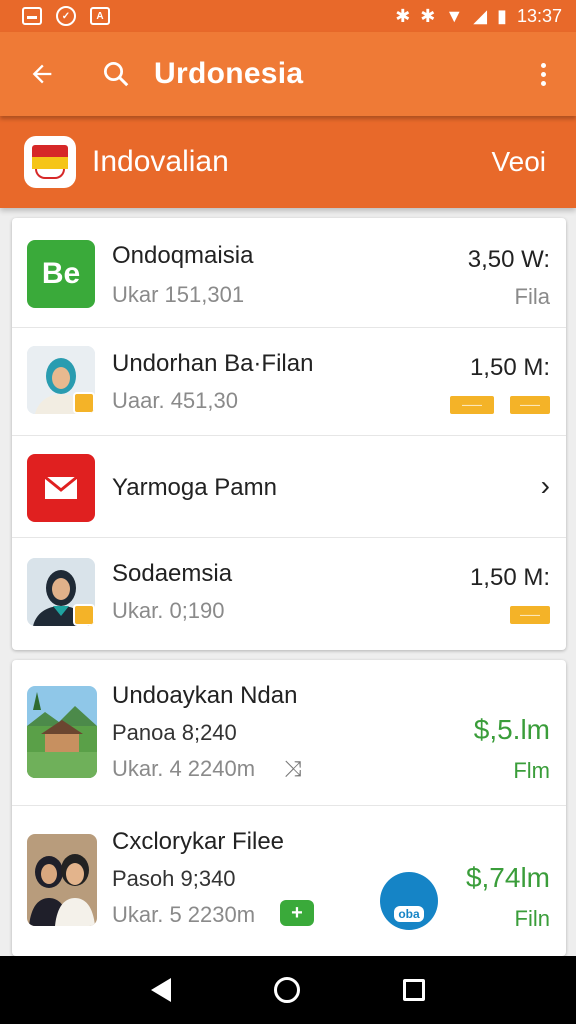 Image resolution: width=576 pixels, height=1024 pixels. What do you see at coordinates (289, 487) in the screenshot?
I see `list-item: Yarmoga Pamn ›` at bounding box center [289, 487].